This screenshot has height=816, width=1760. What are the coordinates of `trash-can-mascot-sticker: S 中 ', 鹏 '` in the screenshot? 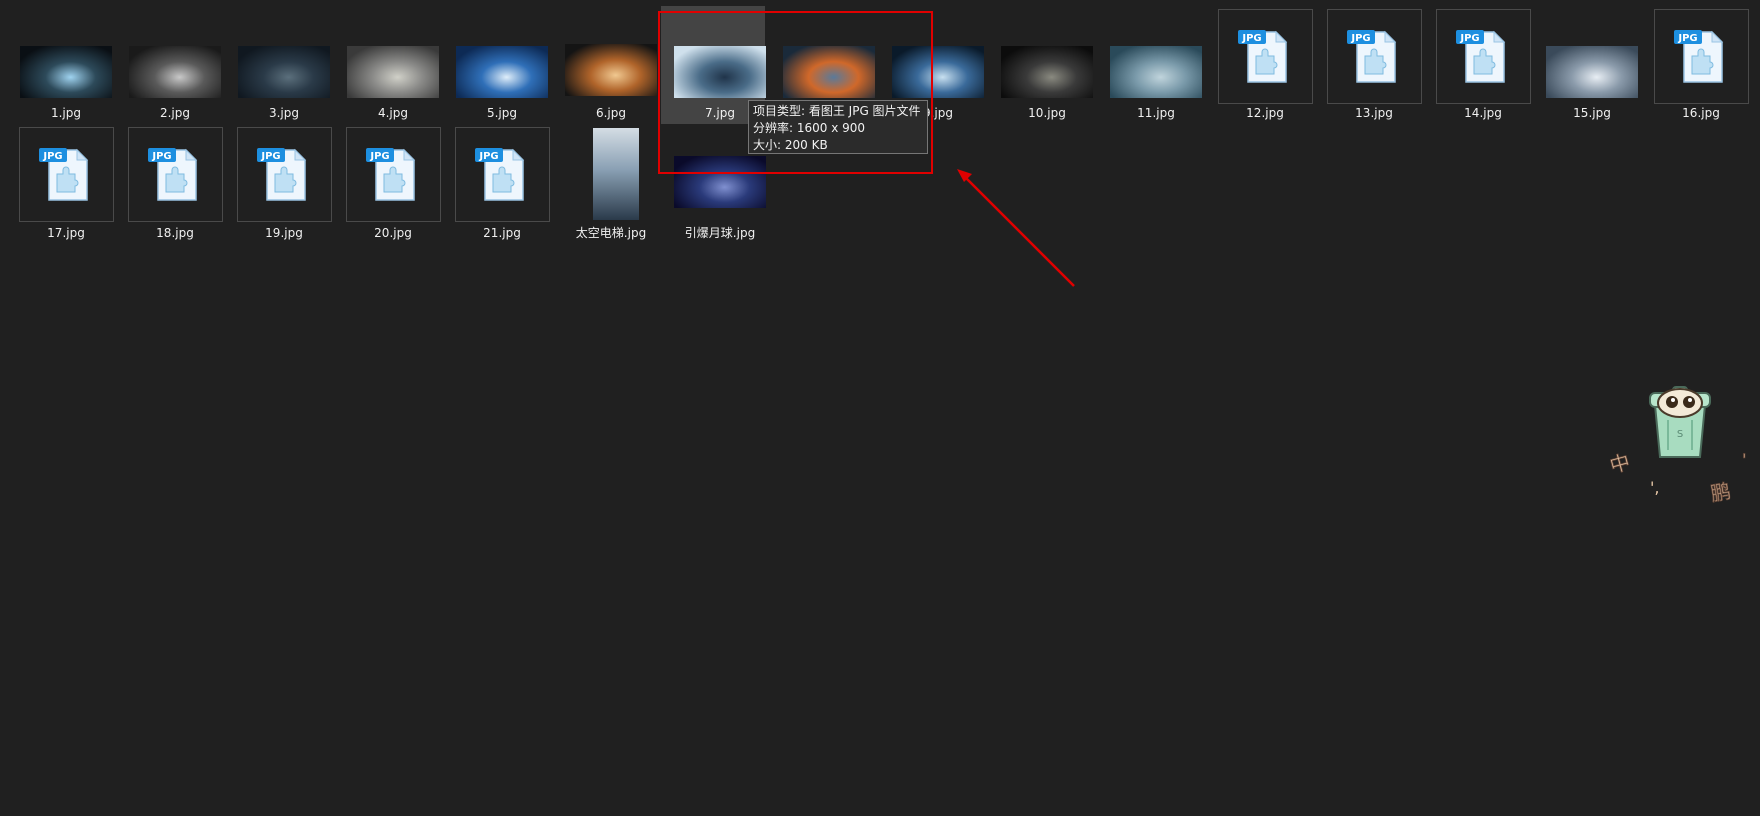 It's located at (1677, 446).